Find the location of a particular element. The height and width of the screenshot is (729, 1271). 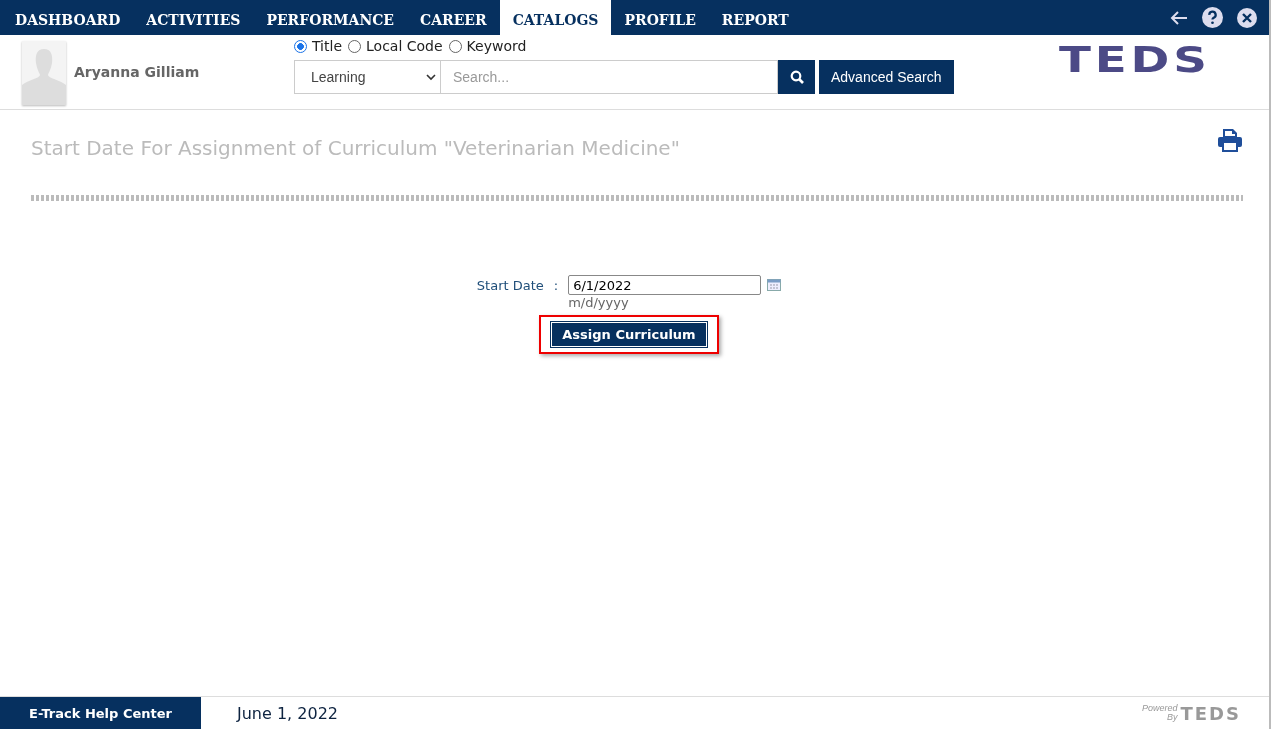

close-icon is located at coordinates (1247, 17).